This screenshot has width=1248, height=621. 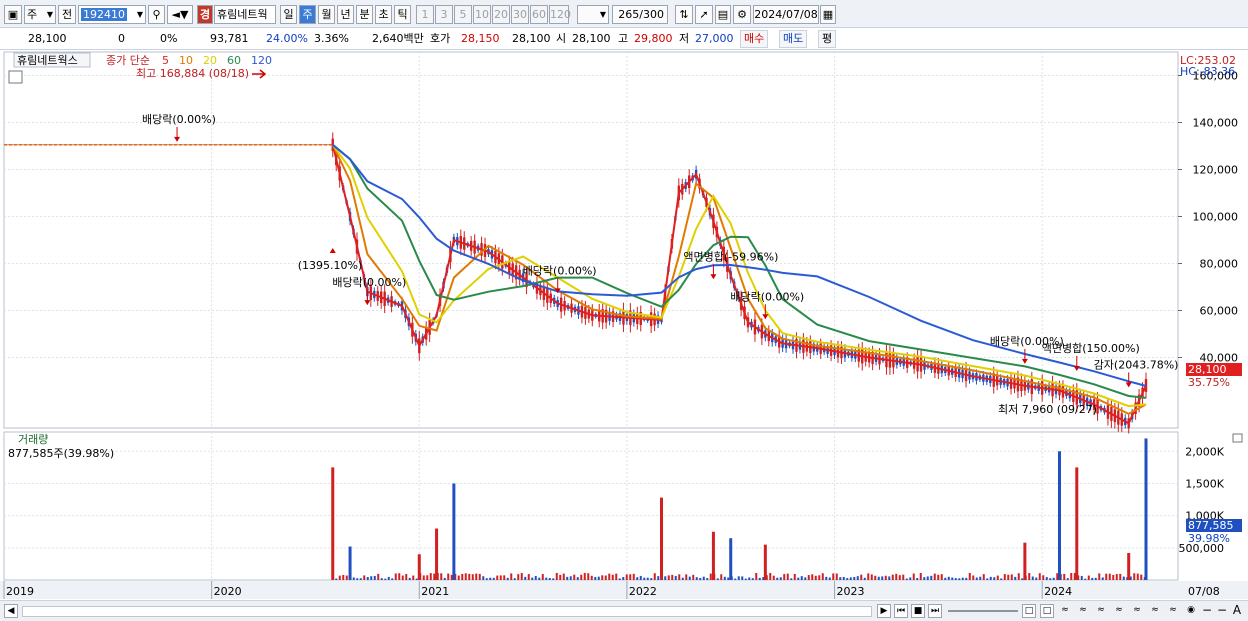 I want to click on interval-dropdown: ▼, so click(x=593, y=14).